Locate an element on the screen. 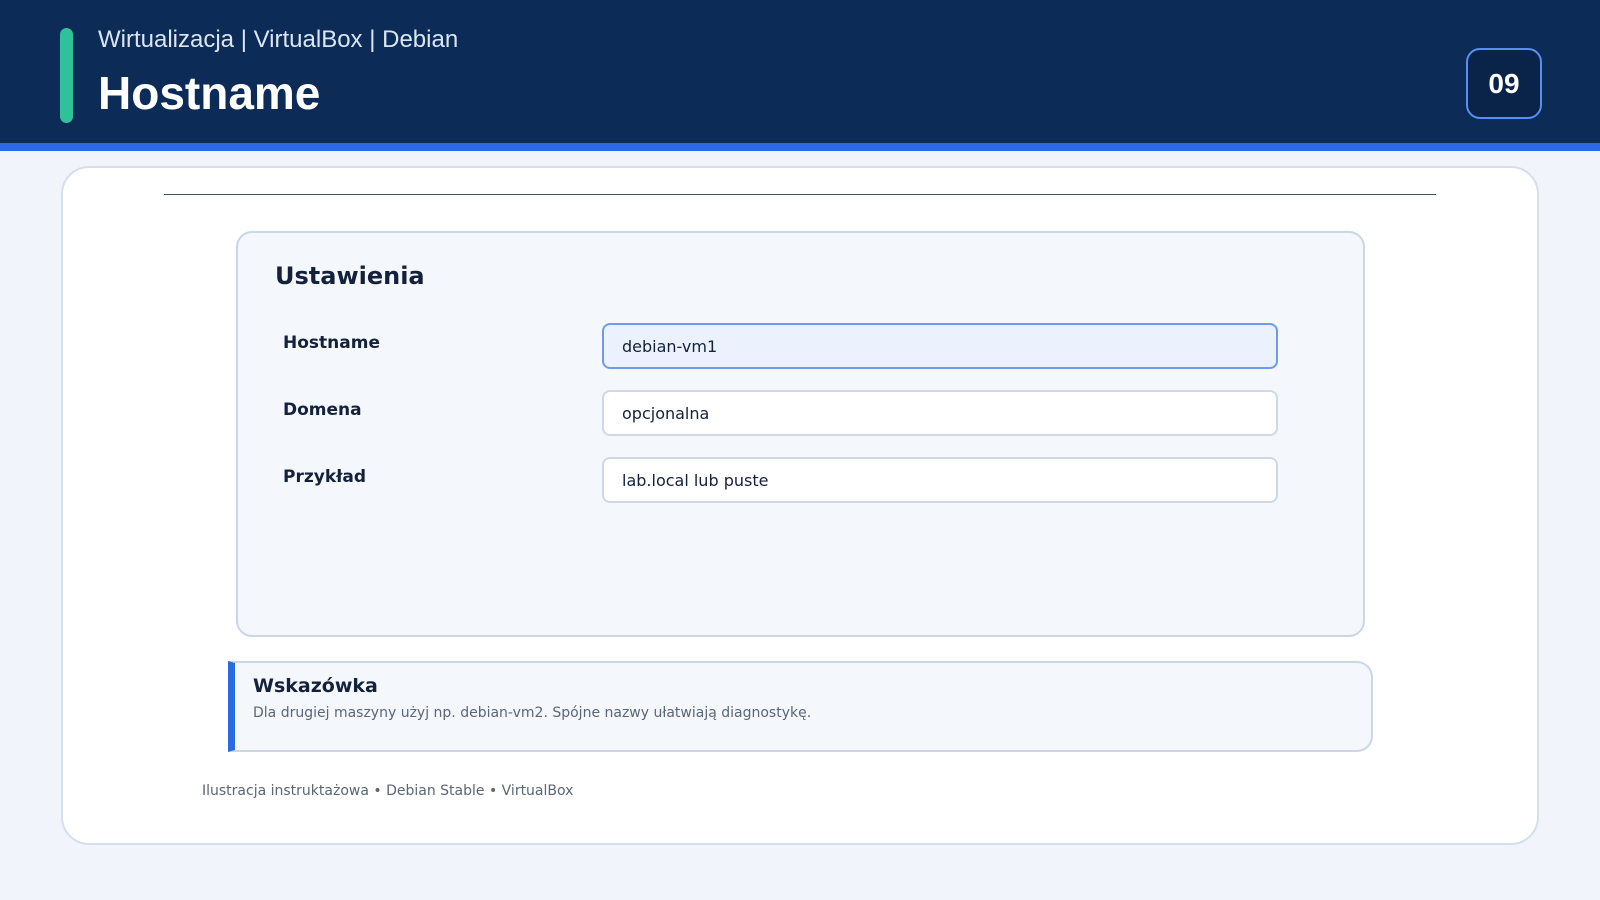  hostname-input: debian-vm1 is located at coordinates (940, 346).